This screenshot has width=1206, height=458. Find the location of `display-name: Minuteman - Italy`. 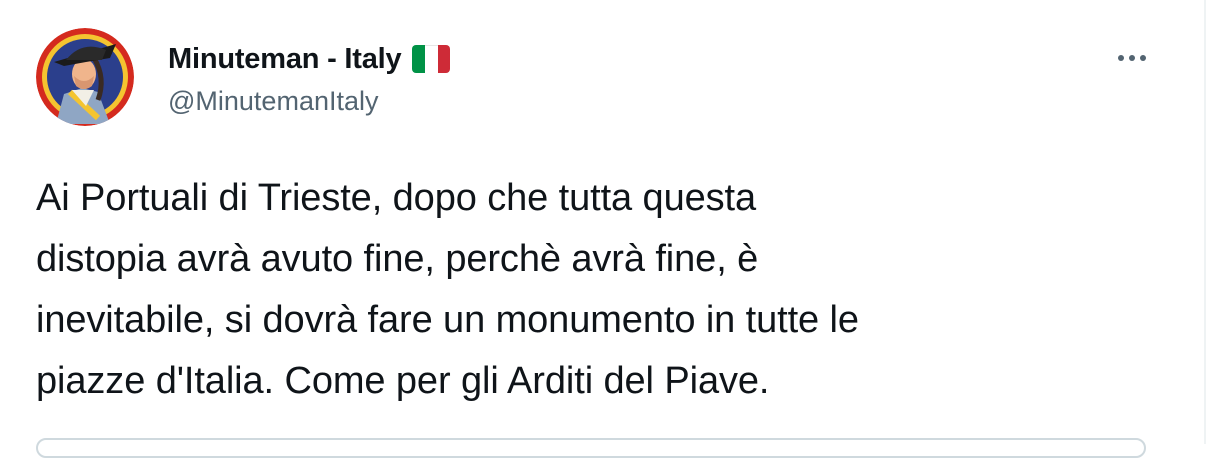

display-name: Minuteman - Italy is located at coordinates (285, 59).